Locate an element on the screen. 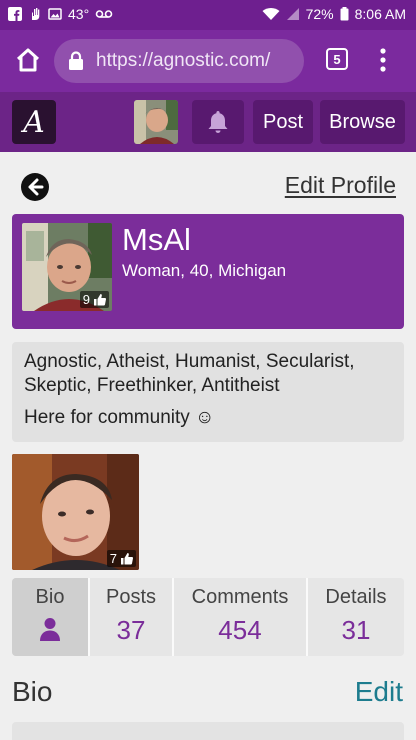  bio-edit-link: Edit is located at coordinates (379, 692).